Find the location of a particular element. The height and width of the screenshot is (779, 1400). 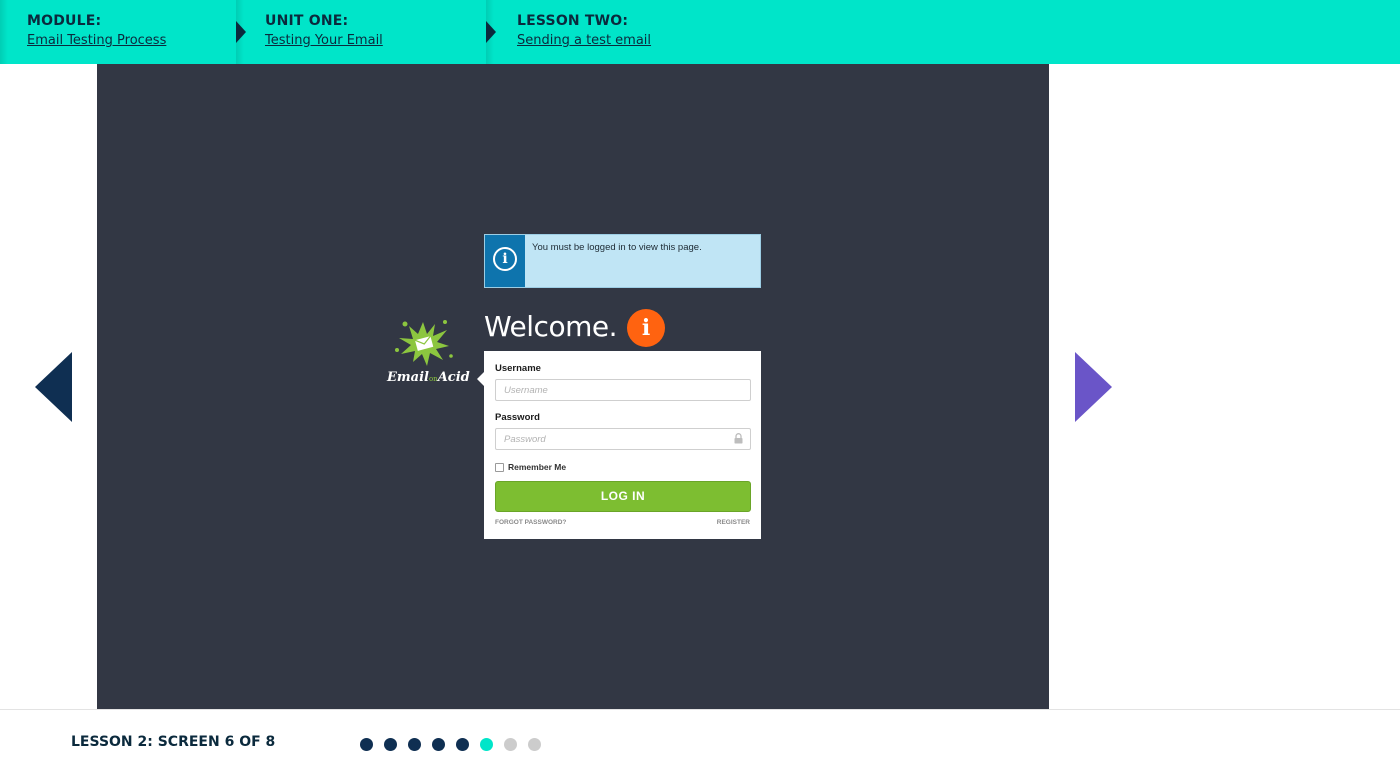

username-label: Username is located at coordinates (518, 368).